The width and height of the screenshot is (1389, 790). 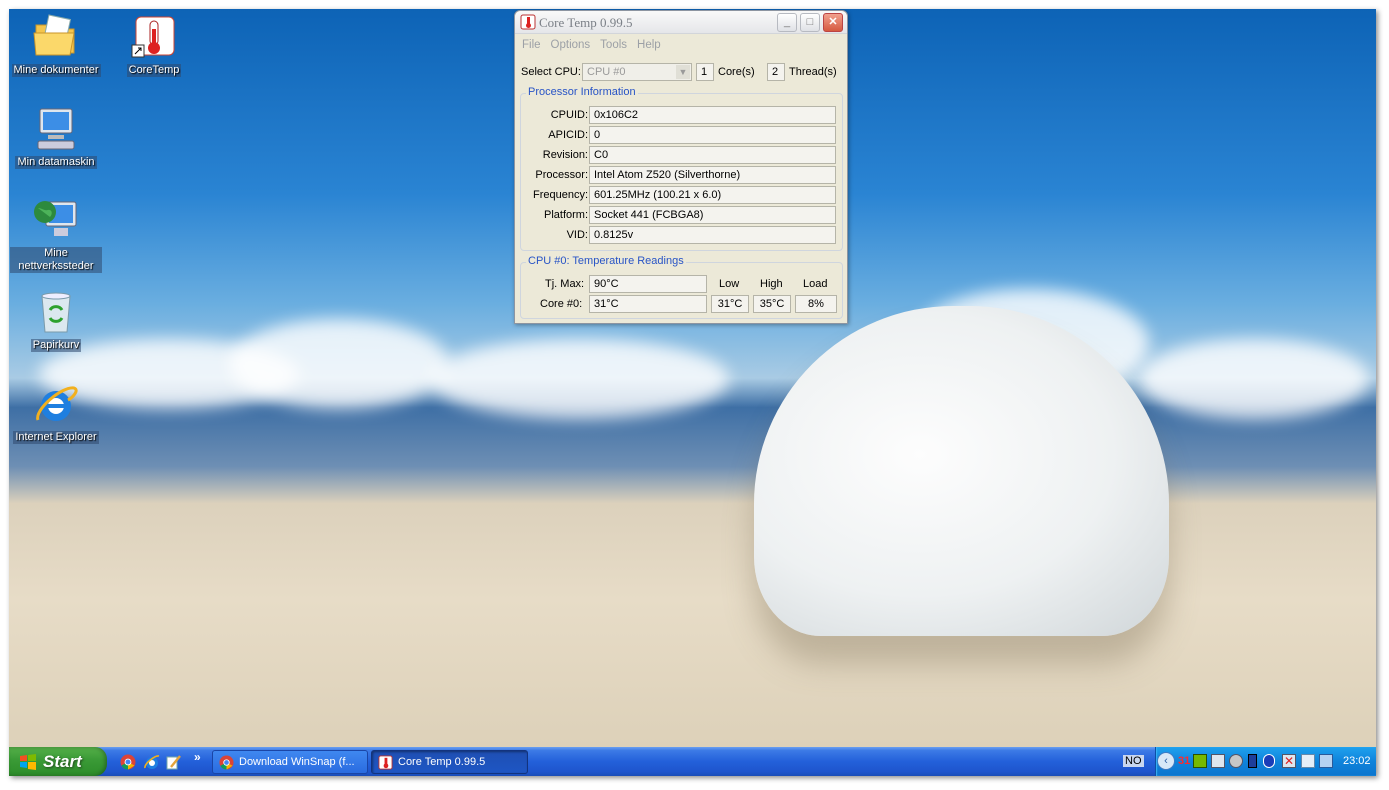 What do you see at coordinates (606, 261) in the screenshot?
I see `temperature-readings-title: CPU #0: Temperature Readings` at bounding box center [606, 261].